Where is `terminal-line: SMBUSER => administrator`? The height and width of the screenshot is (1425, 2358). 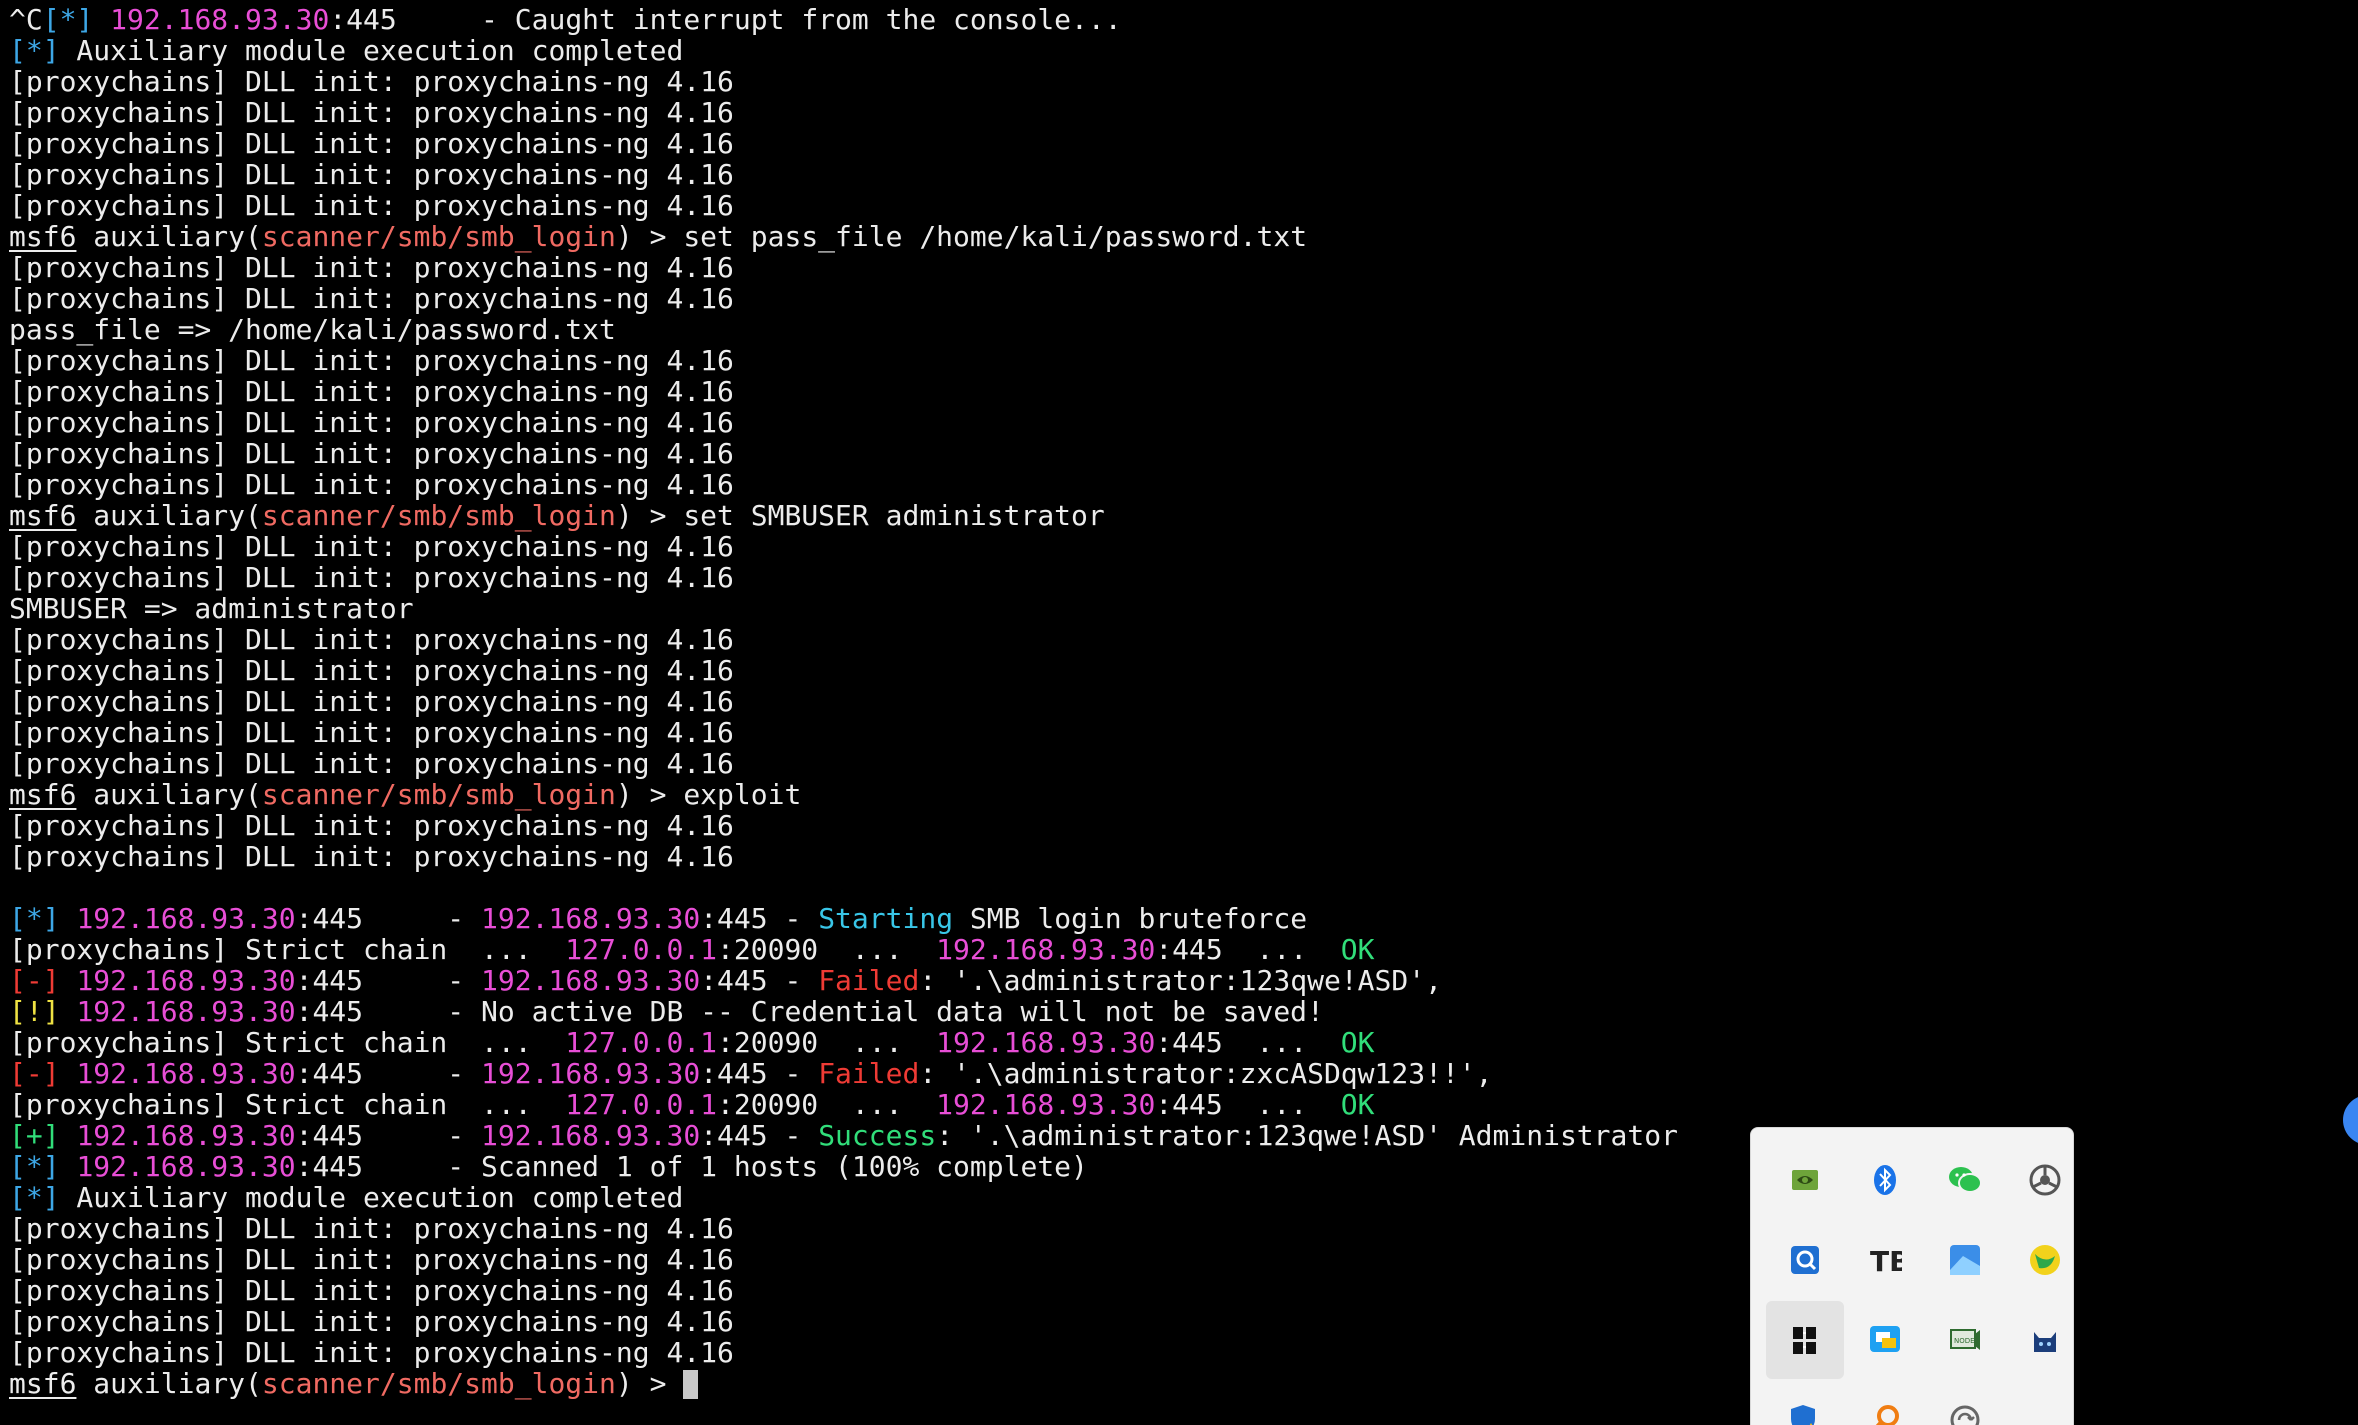
terminal-line: SMBUSER => administrator is located at coordinates (843, 608).